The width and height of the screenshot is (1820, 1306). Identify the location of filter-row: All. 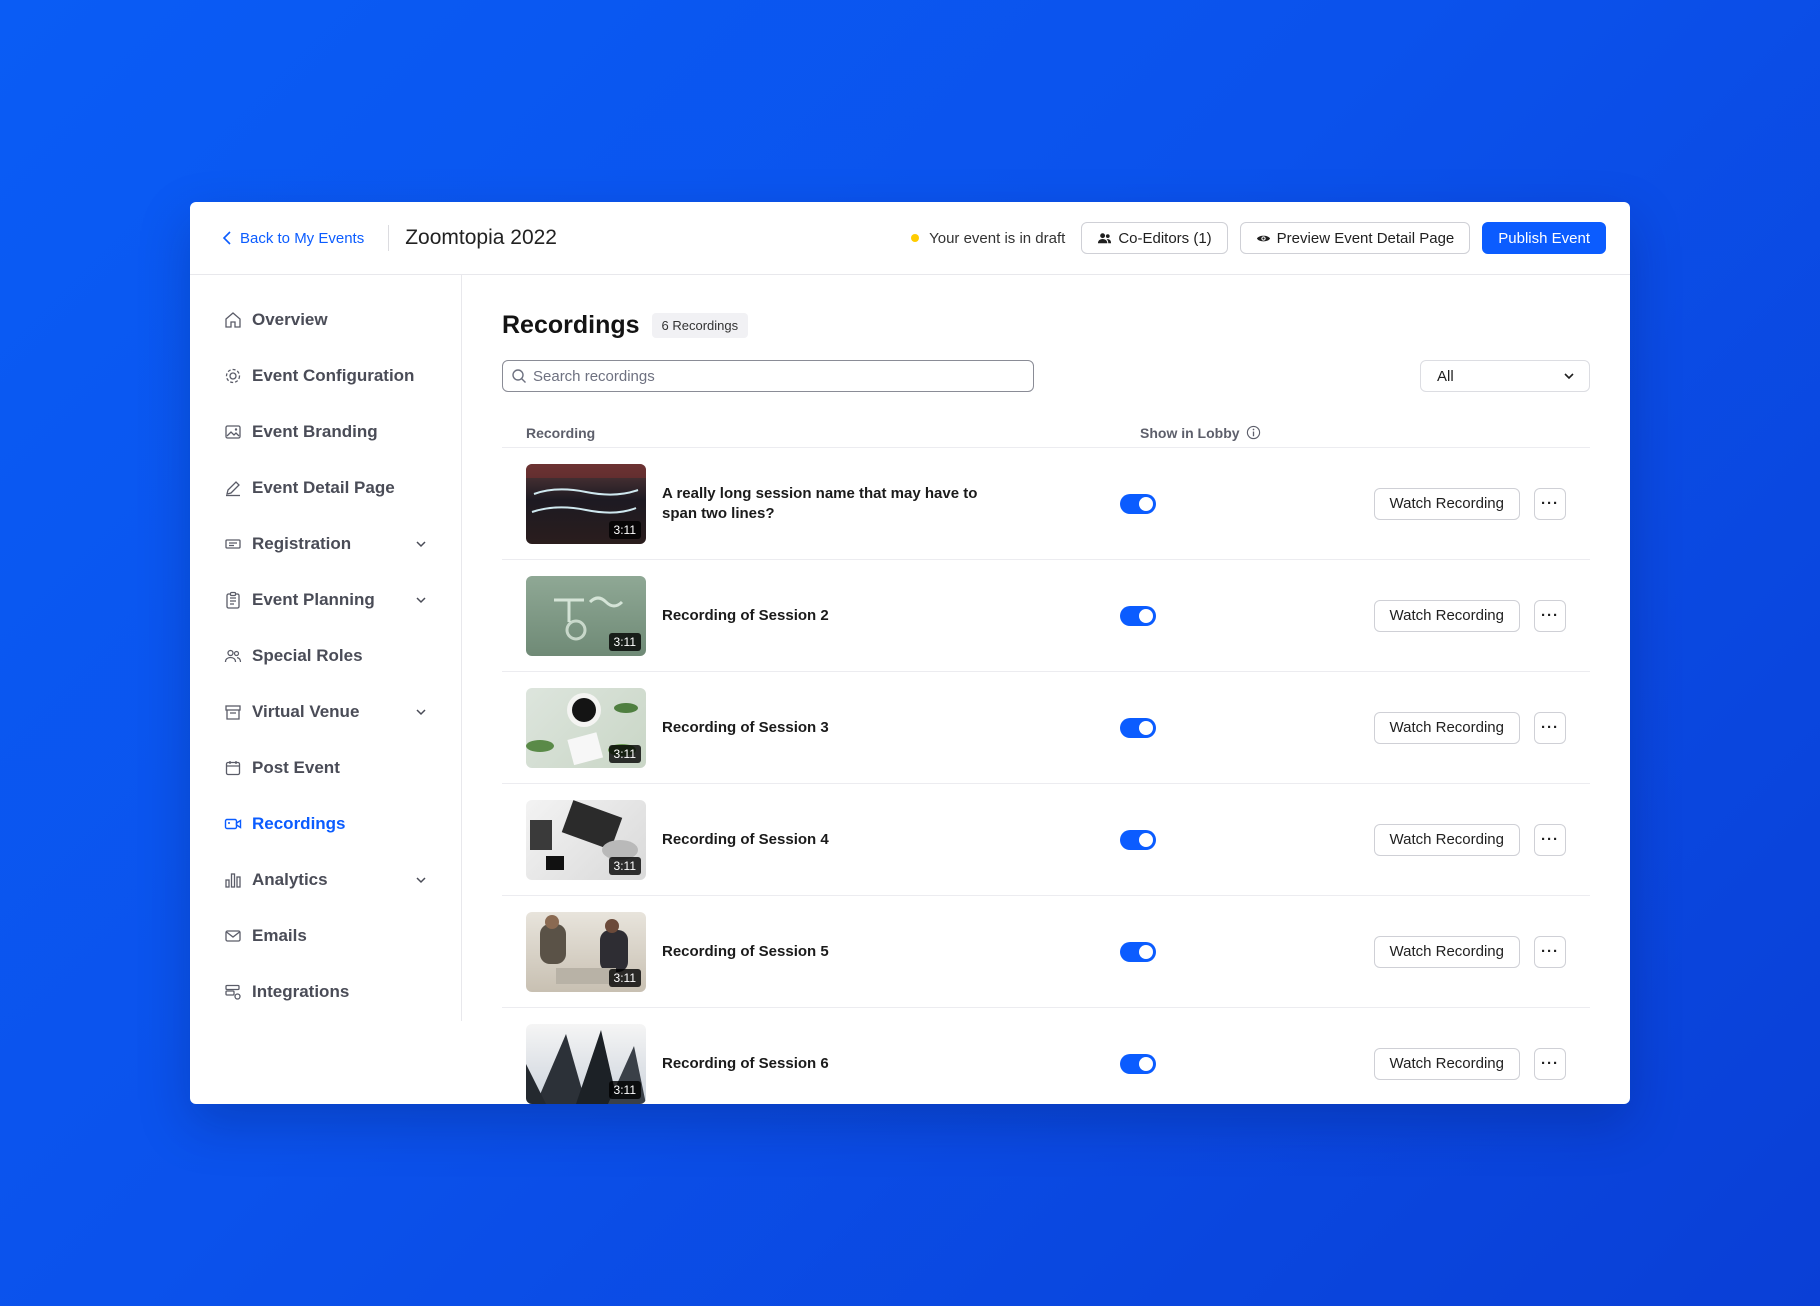
(1046, 376).